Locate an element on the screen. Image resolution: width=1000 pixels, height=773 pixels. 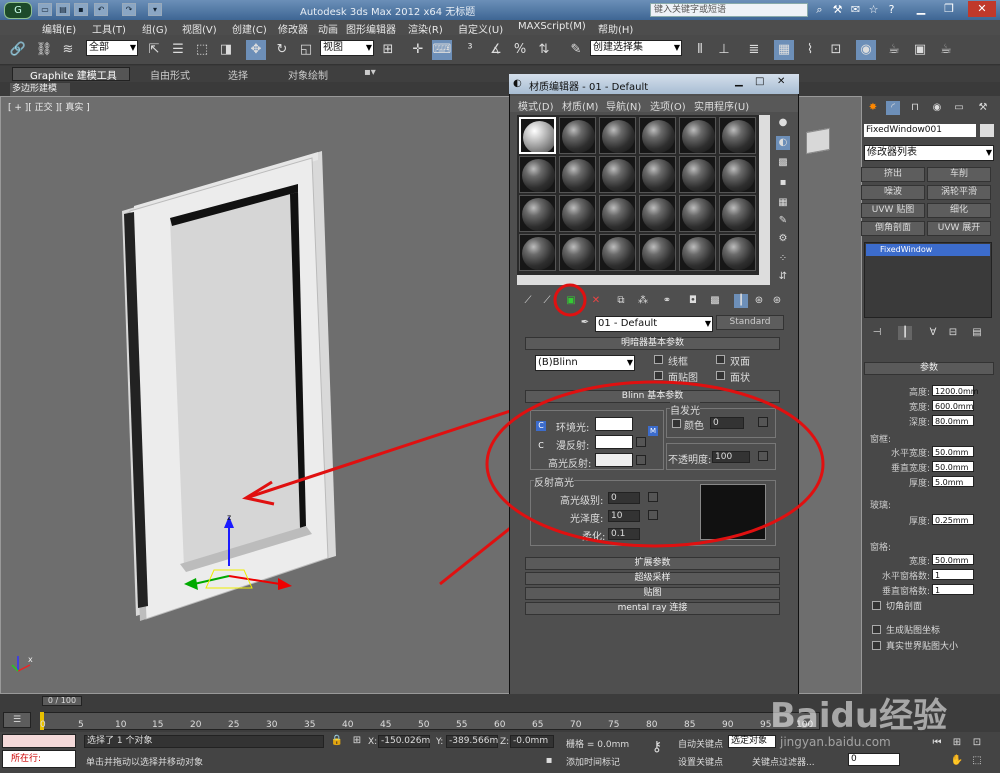
maxscript-listener is located at coordinates (39, 741).